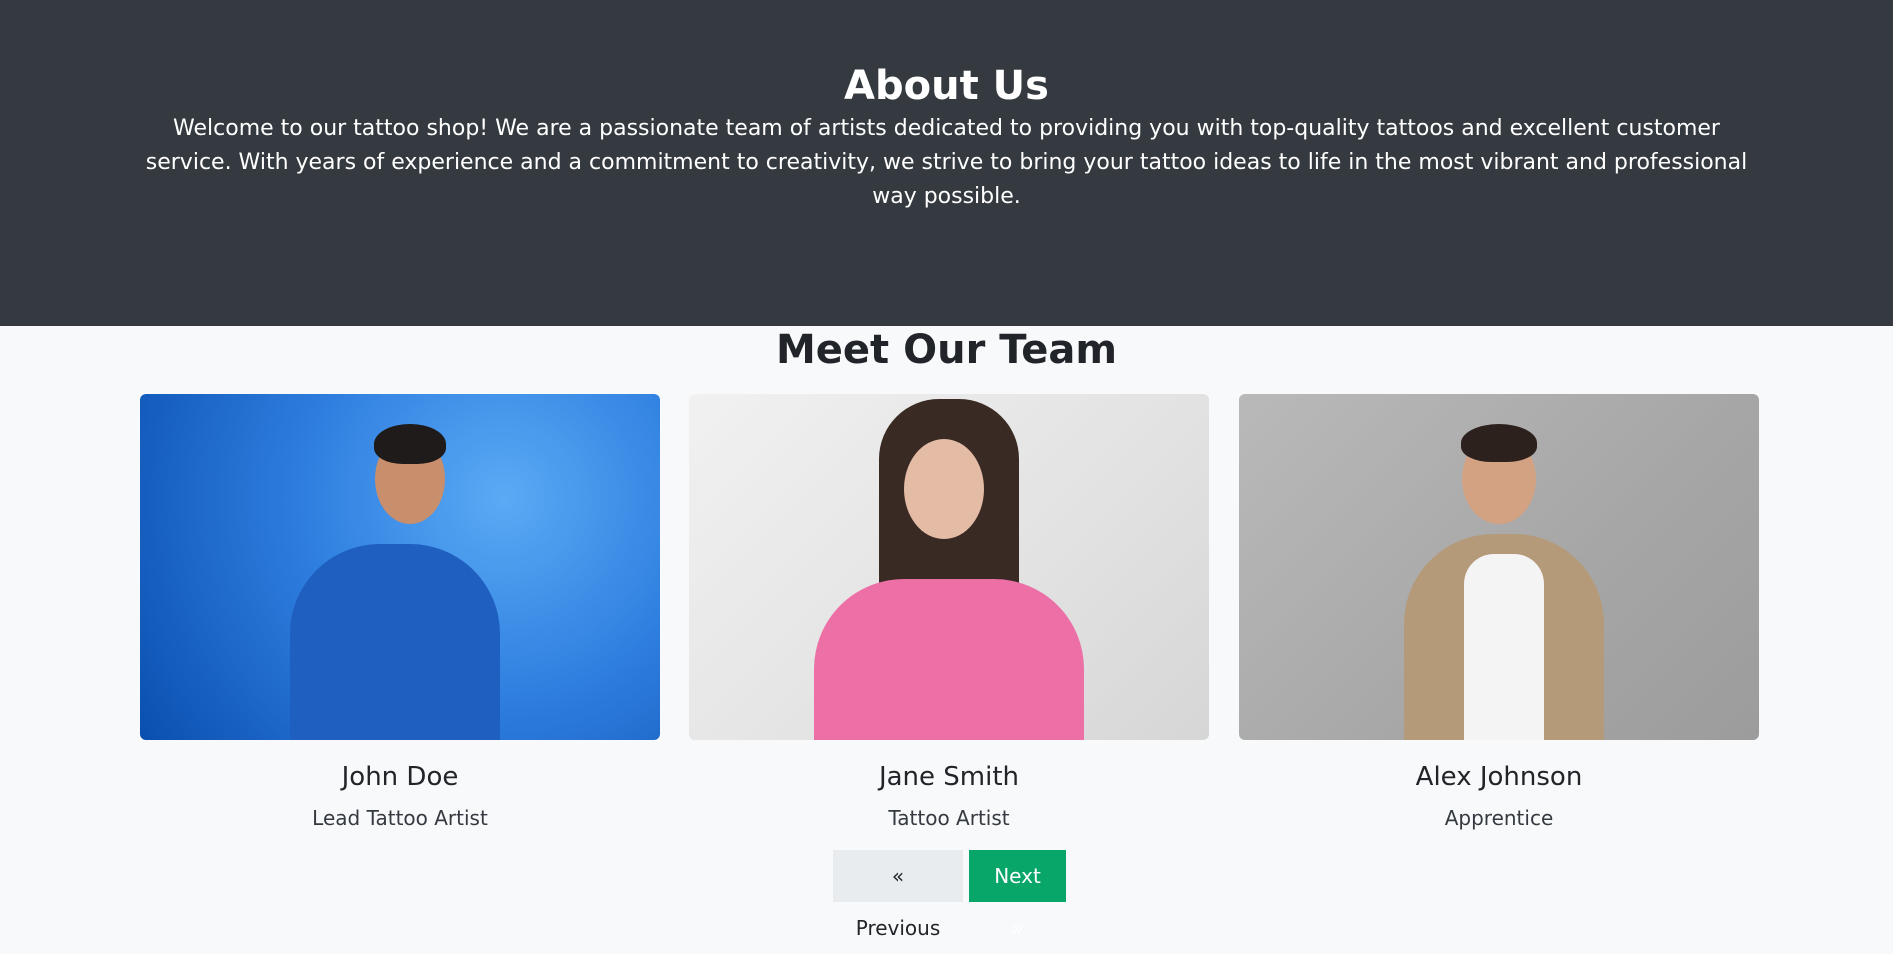  What do you see at coordinates (946, 86) in the screenshot?
I see `about-title: About Us` at bounding box center [946, 86].